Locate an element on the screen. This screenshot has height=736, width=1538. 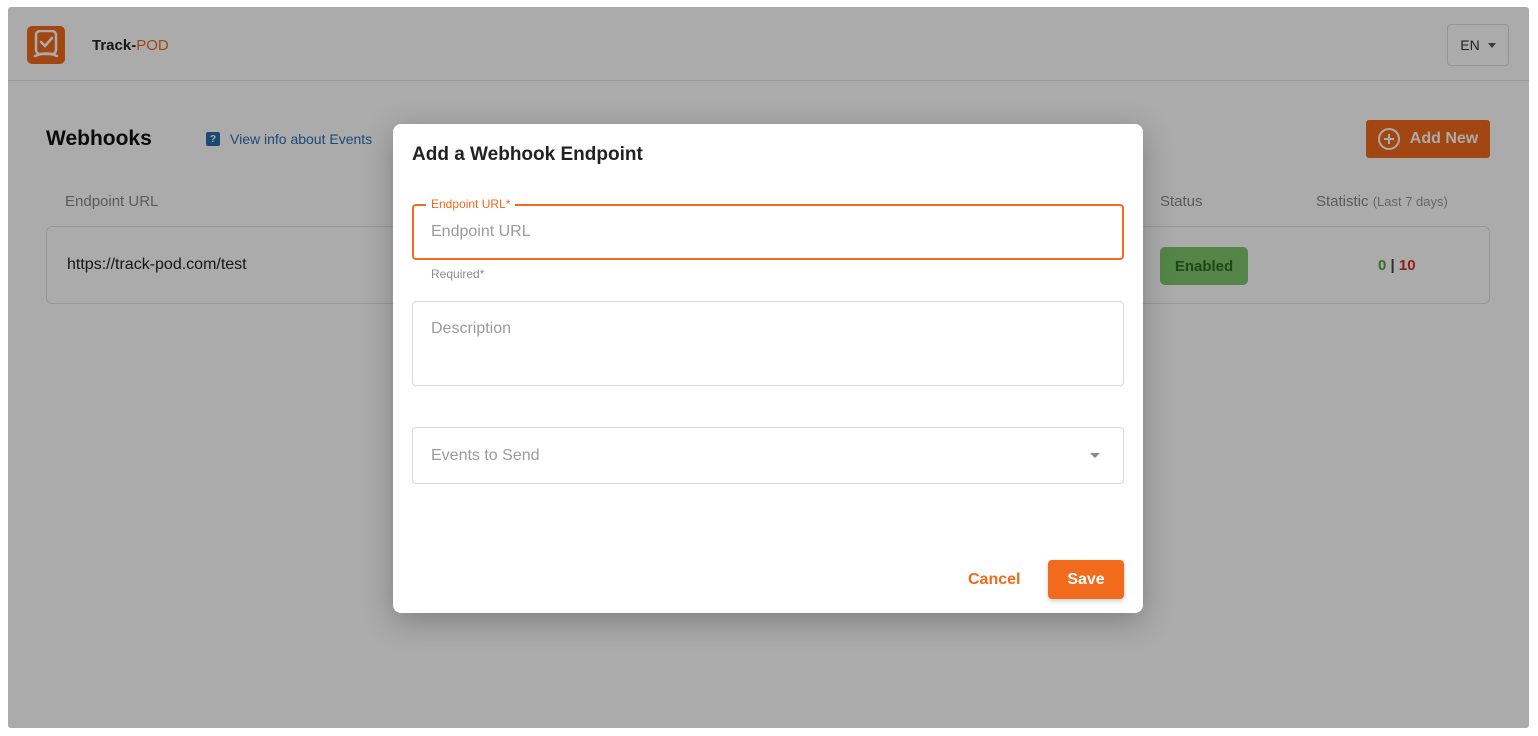
description-input is located at coordinates (766, 347).